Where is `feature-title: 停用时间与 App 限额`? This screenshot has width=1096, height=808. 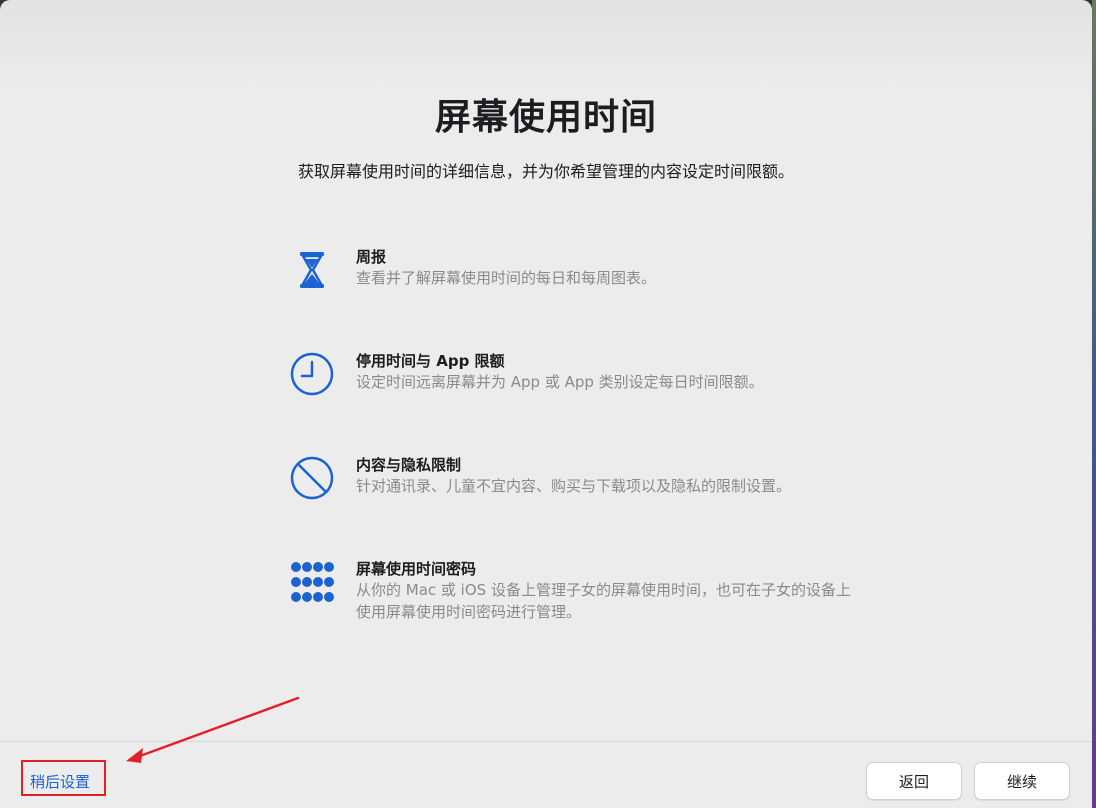 feature-title: 停用时间与 App 限额 is located at coordinates (430, 361).